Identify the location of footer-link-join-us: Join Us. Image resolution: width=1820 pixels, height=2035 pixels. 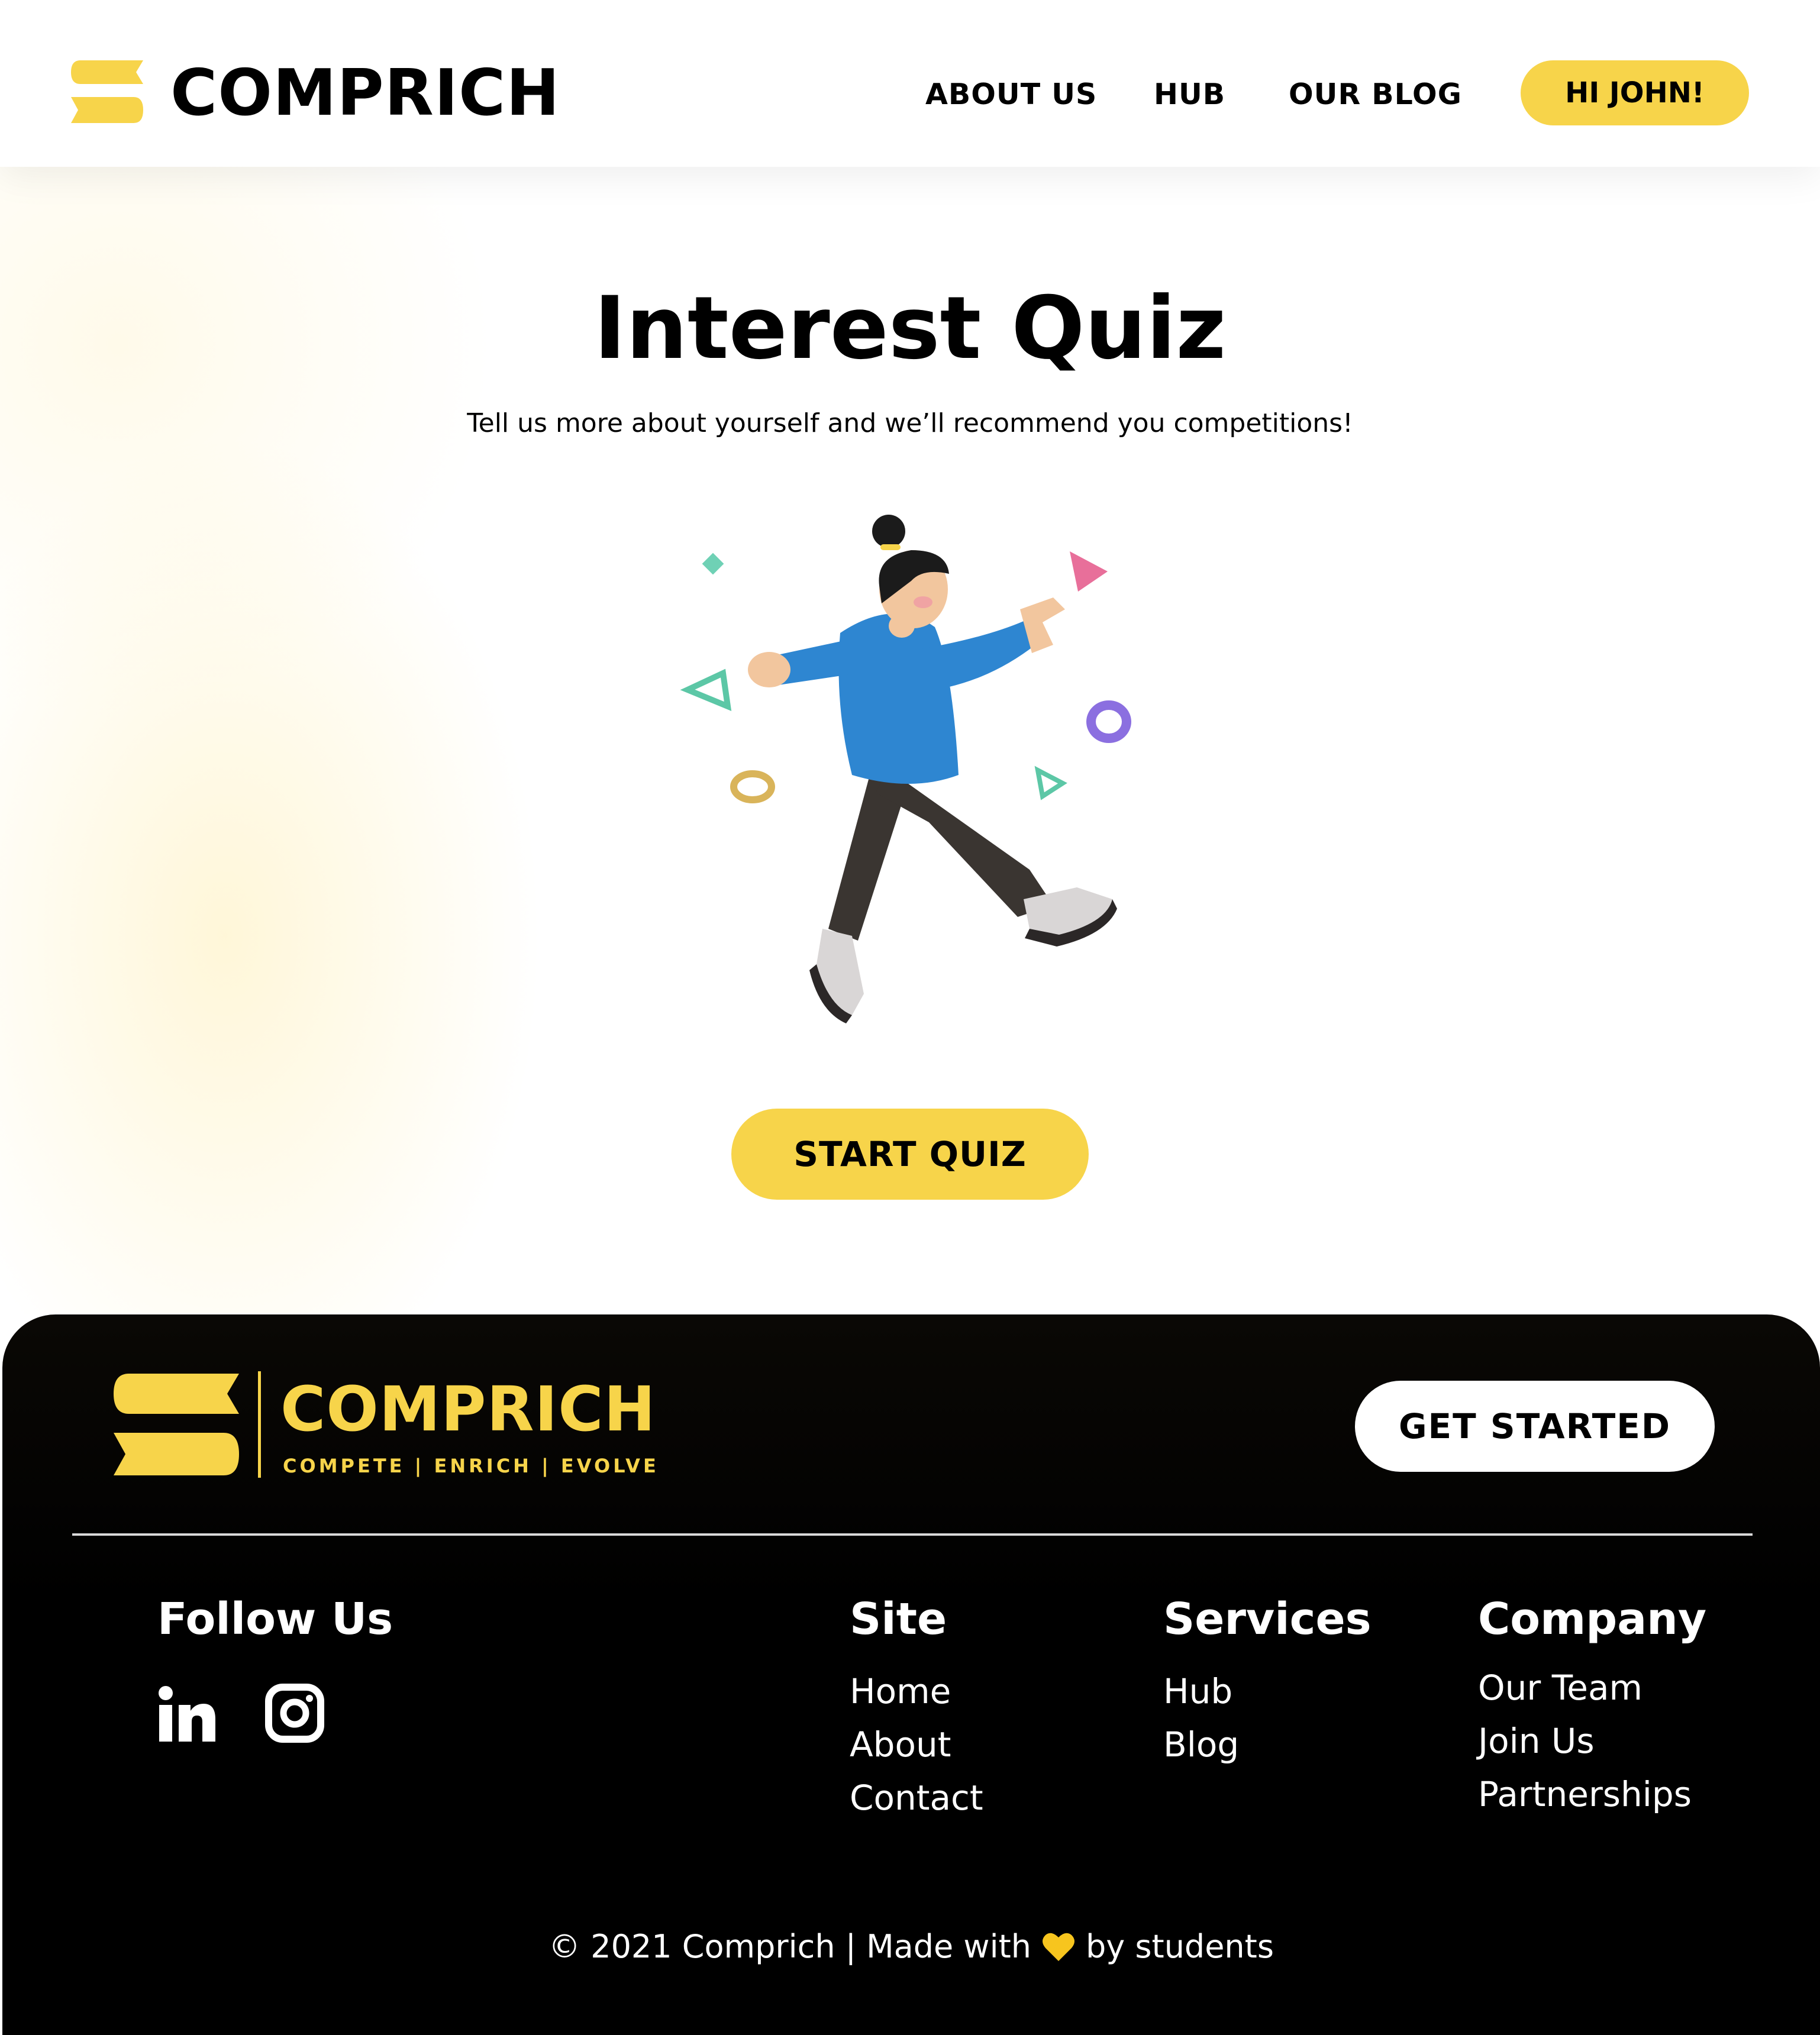
(1585, 1741).